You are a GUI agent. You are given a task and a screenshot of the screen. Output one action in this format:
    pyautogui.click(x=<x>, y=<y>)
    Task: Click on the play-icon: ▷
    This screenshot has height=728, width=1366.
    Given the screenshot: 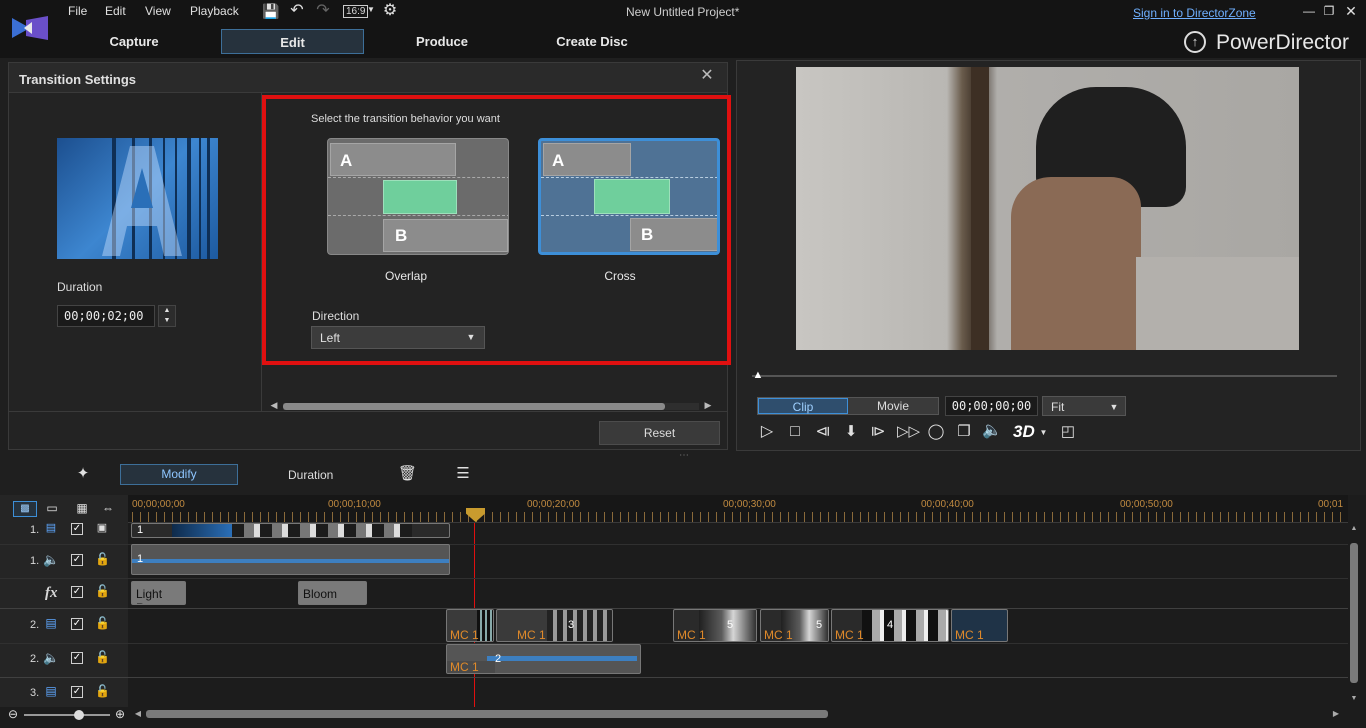 What is the action you would take?
    pyautogui.click(x=767, y=432)
    